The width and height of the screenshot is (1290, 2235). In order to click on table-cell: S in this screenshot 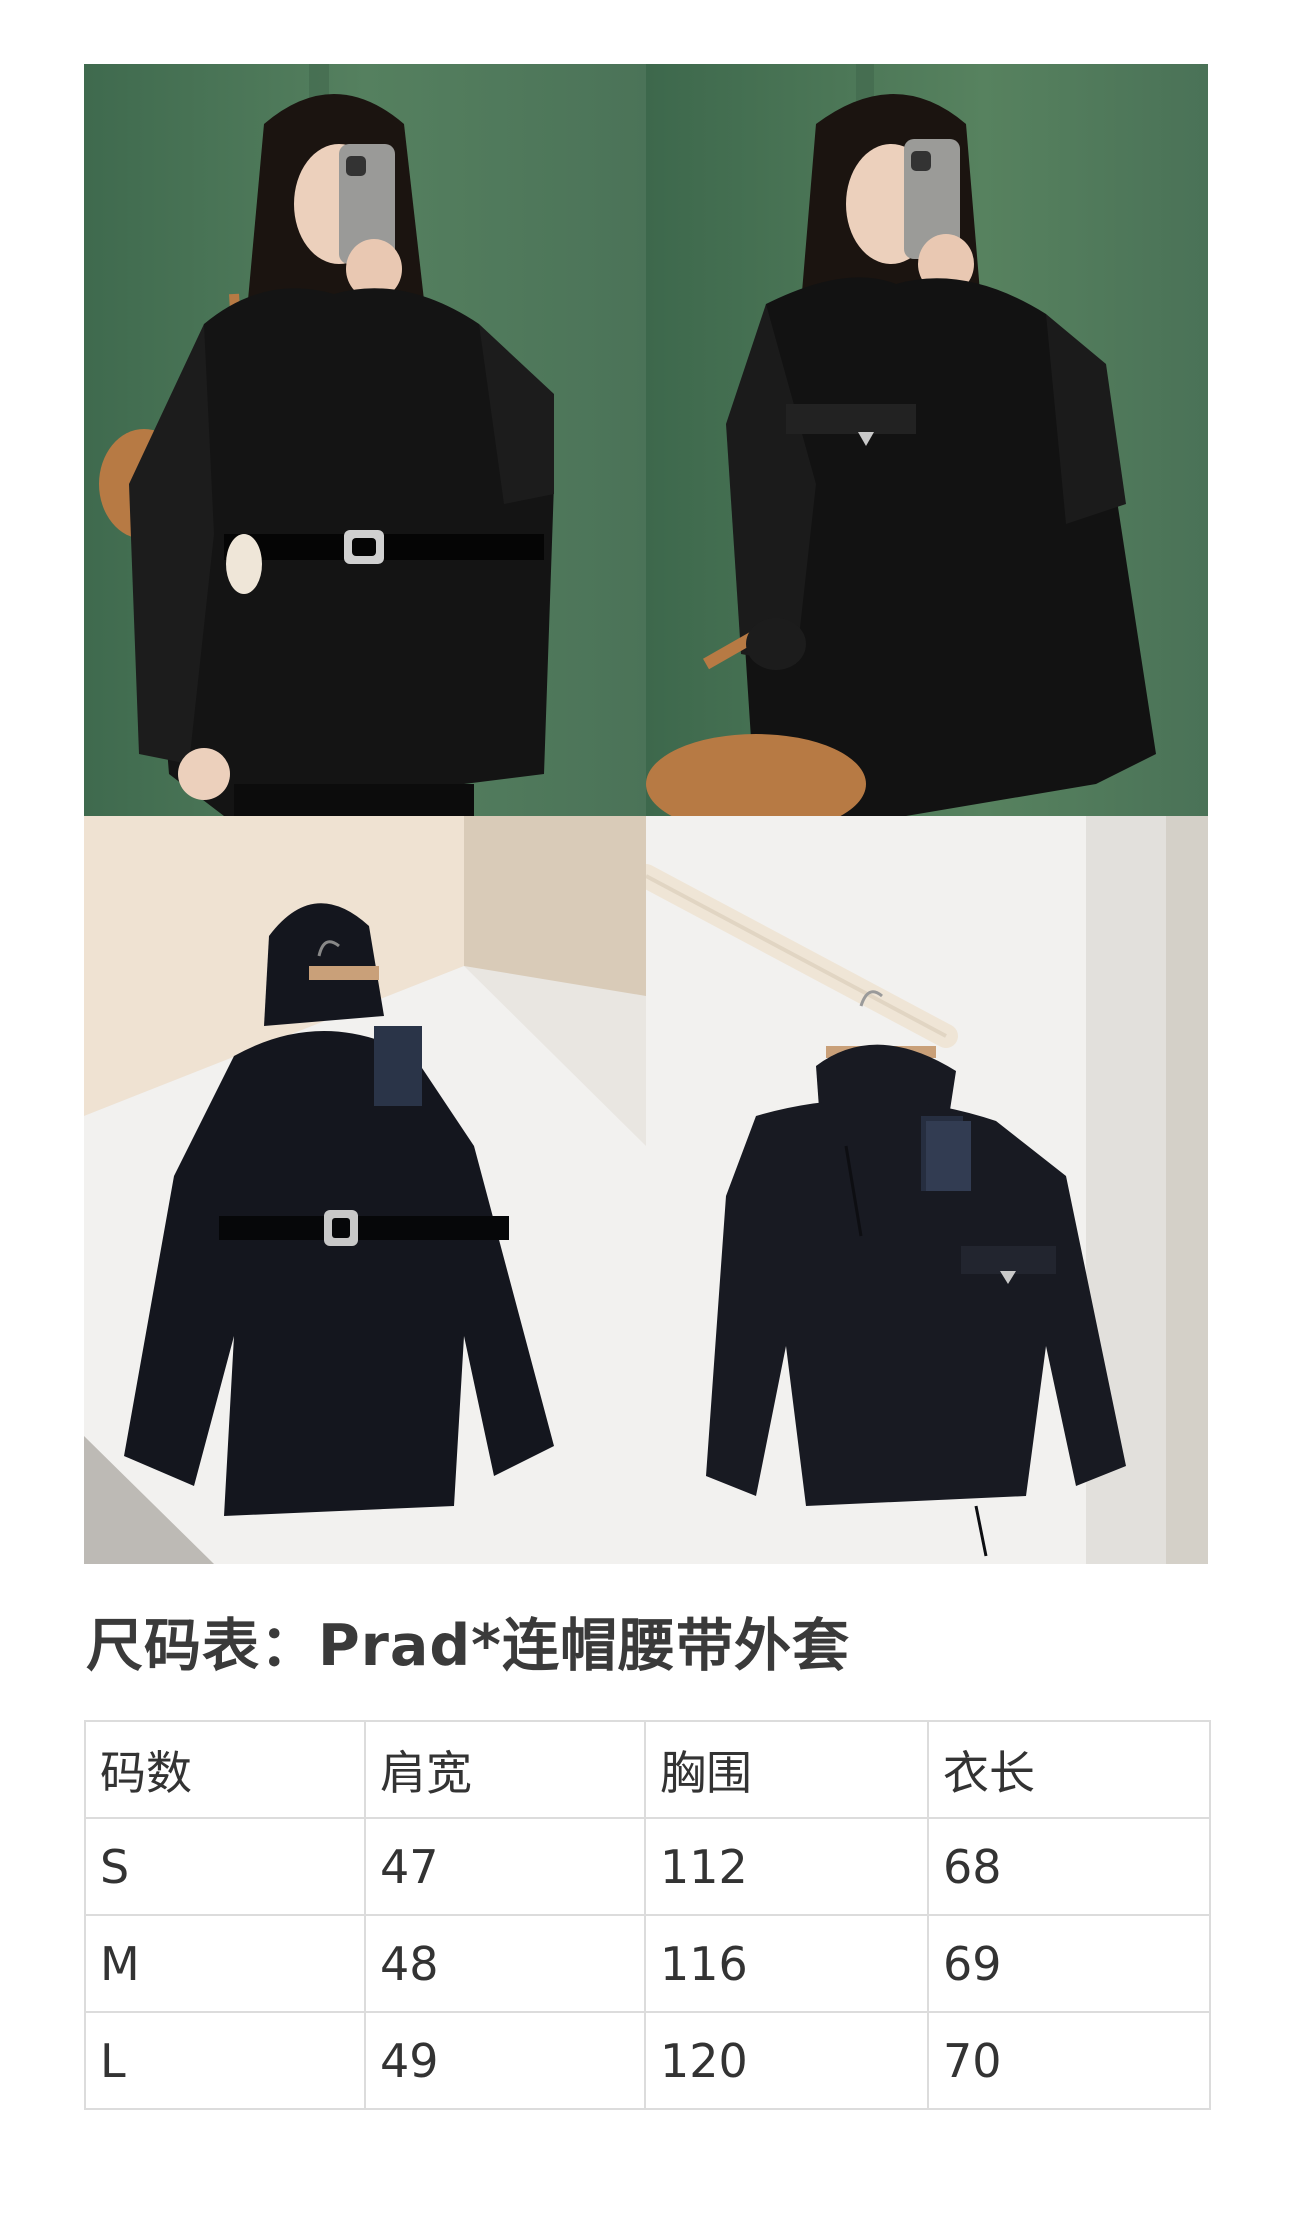, I will do `click(225, 1866)`.